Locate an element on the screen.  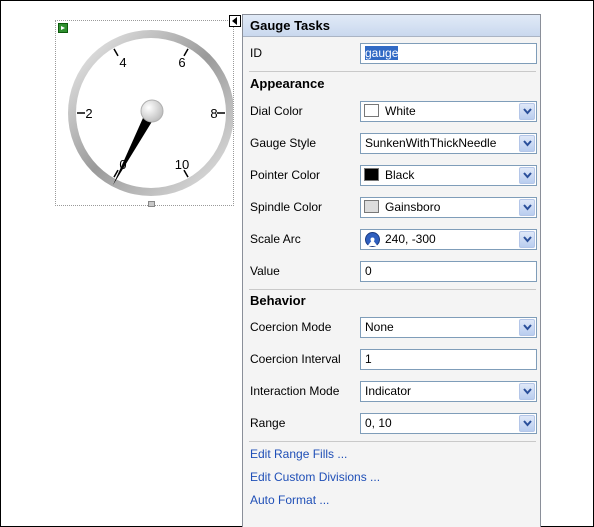
scale-arc-icon is located at coordinates (372, 239).